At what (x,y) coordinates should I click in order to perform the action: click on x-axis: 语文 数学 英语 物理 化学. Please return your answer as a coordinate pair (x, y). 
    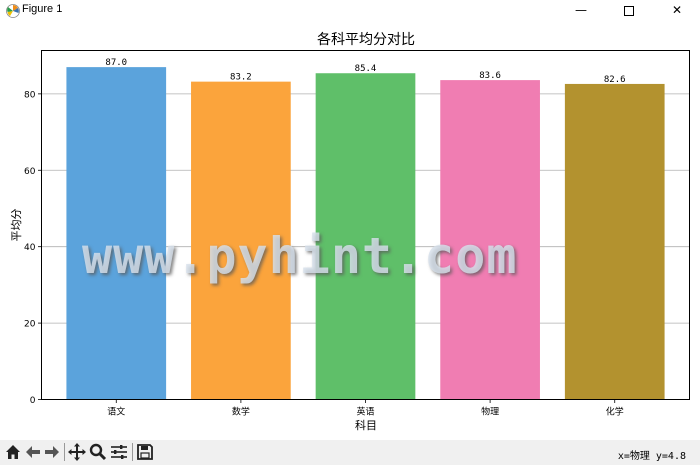
    Looking at the image, I should click on (365, 408).